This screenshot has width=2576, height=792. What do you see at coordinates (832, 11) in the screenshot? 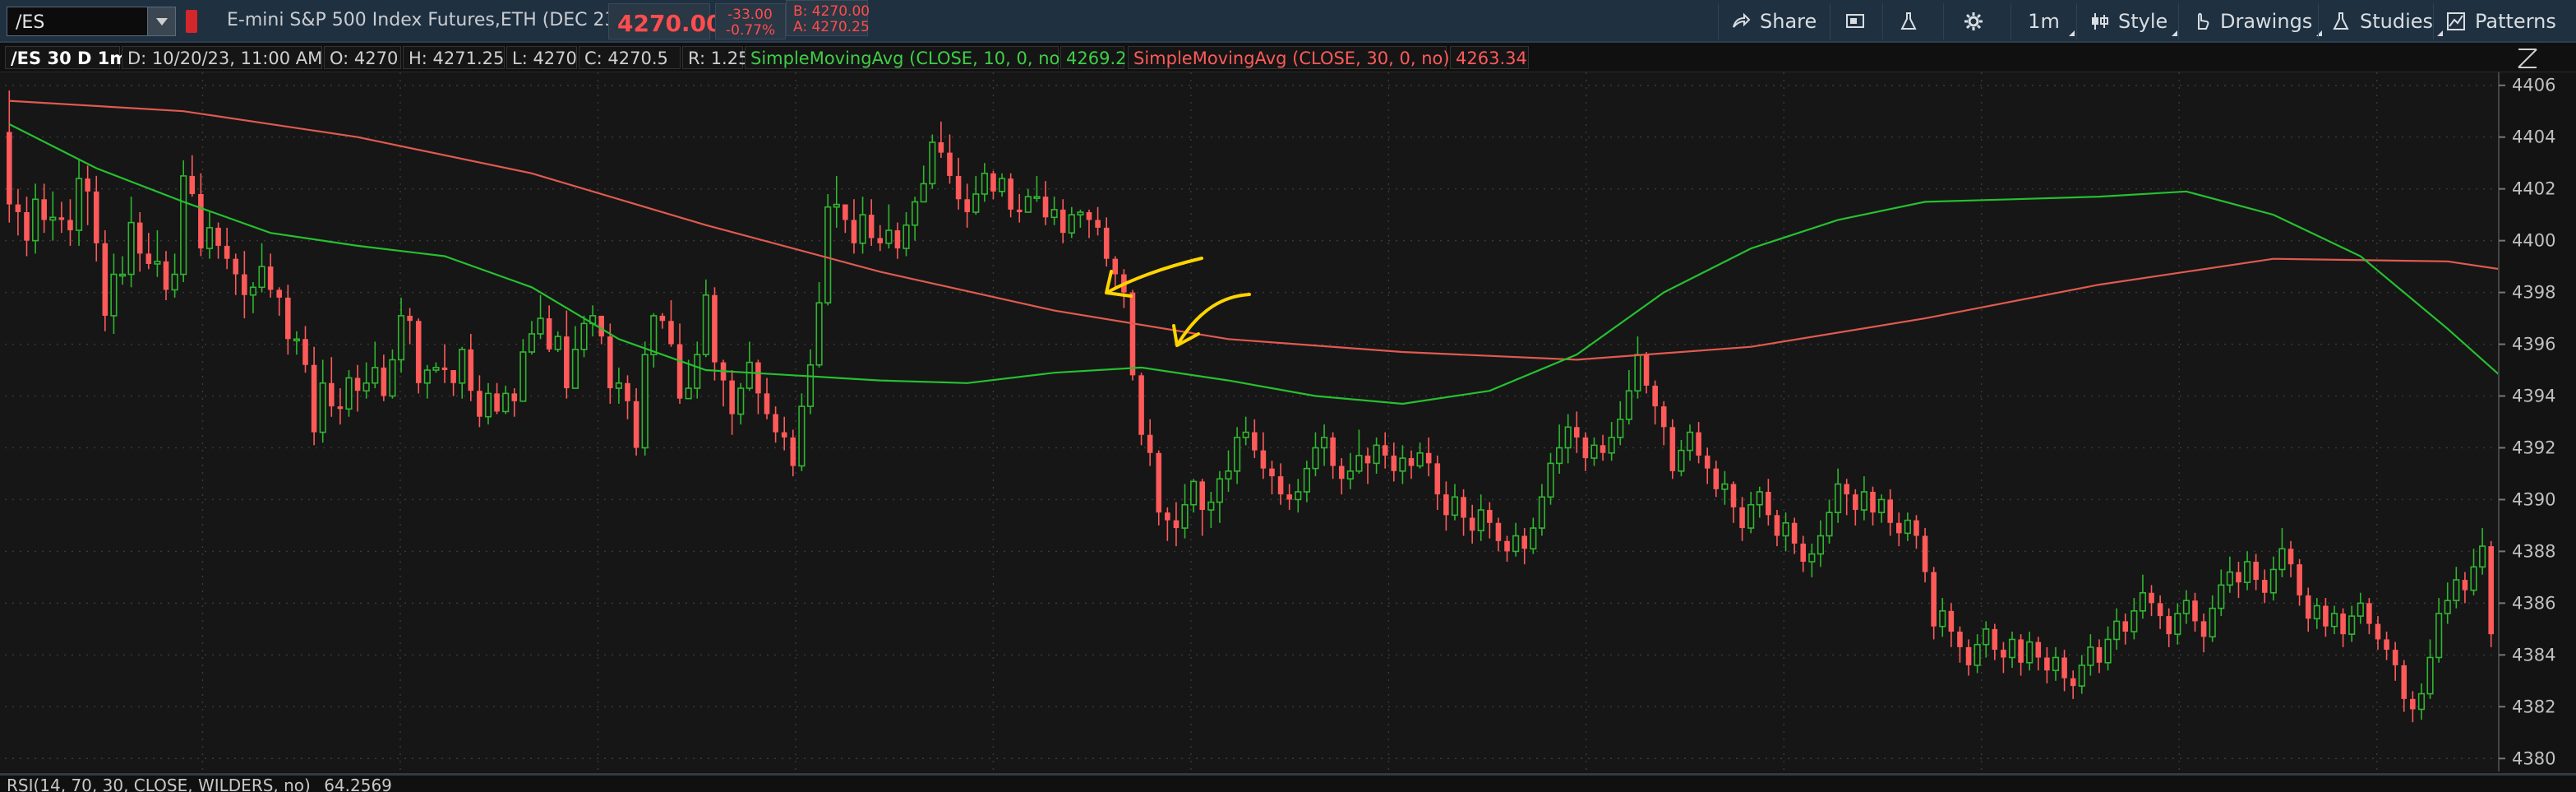
I see `bid-price: B: 4270.00` at bounding box center [832, 11].